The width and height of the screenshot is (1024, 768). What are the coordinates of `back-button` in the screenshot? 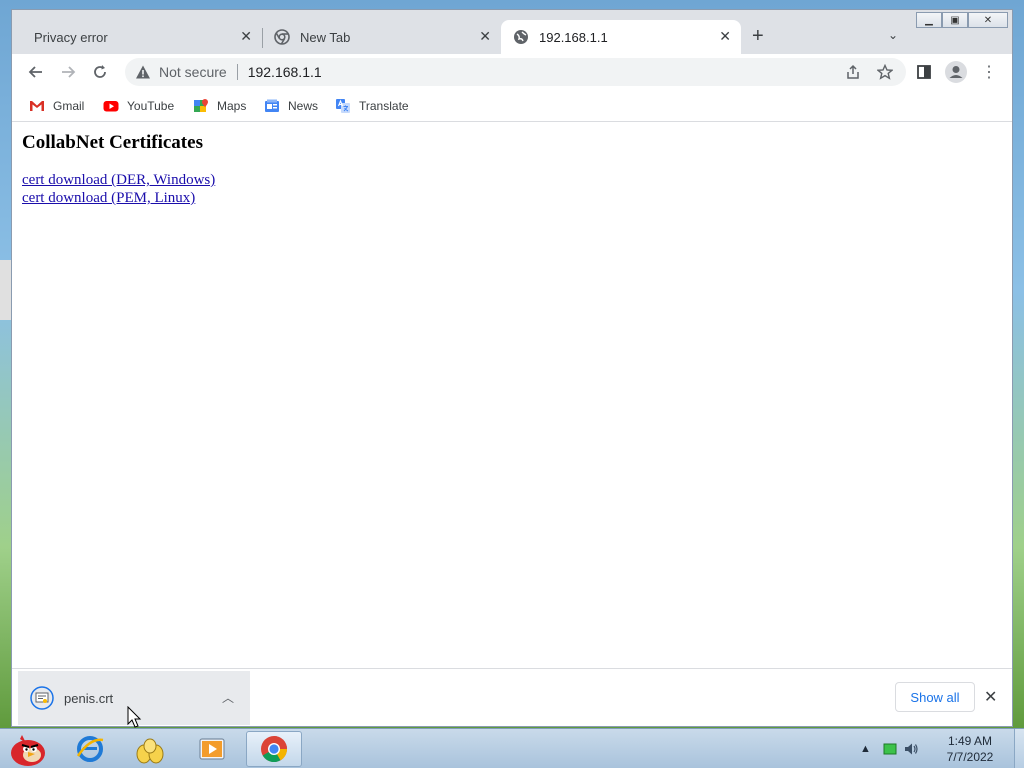 It's located at (36, 72).